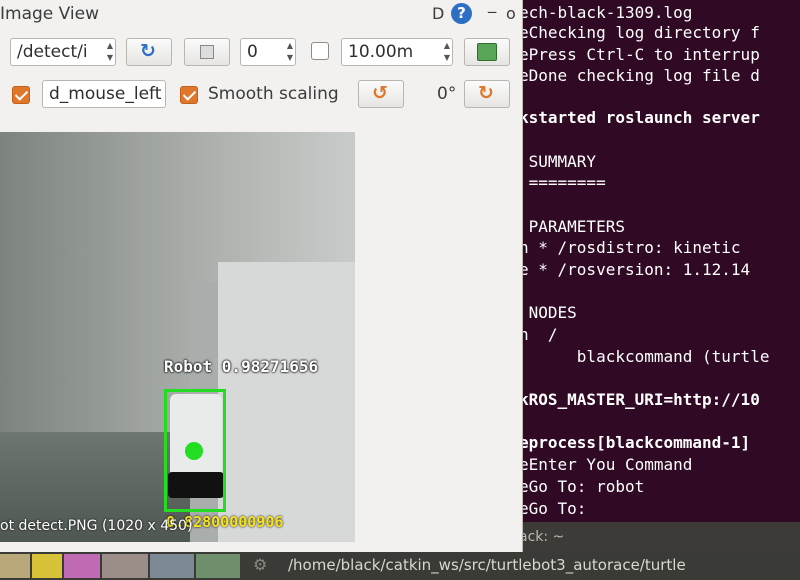  I want to click on spin-box: 0 ▲ ▼, so click(268, 52).